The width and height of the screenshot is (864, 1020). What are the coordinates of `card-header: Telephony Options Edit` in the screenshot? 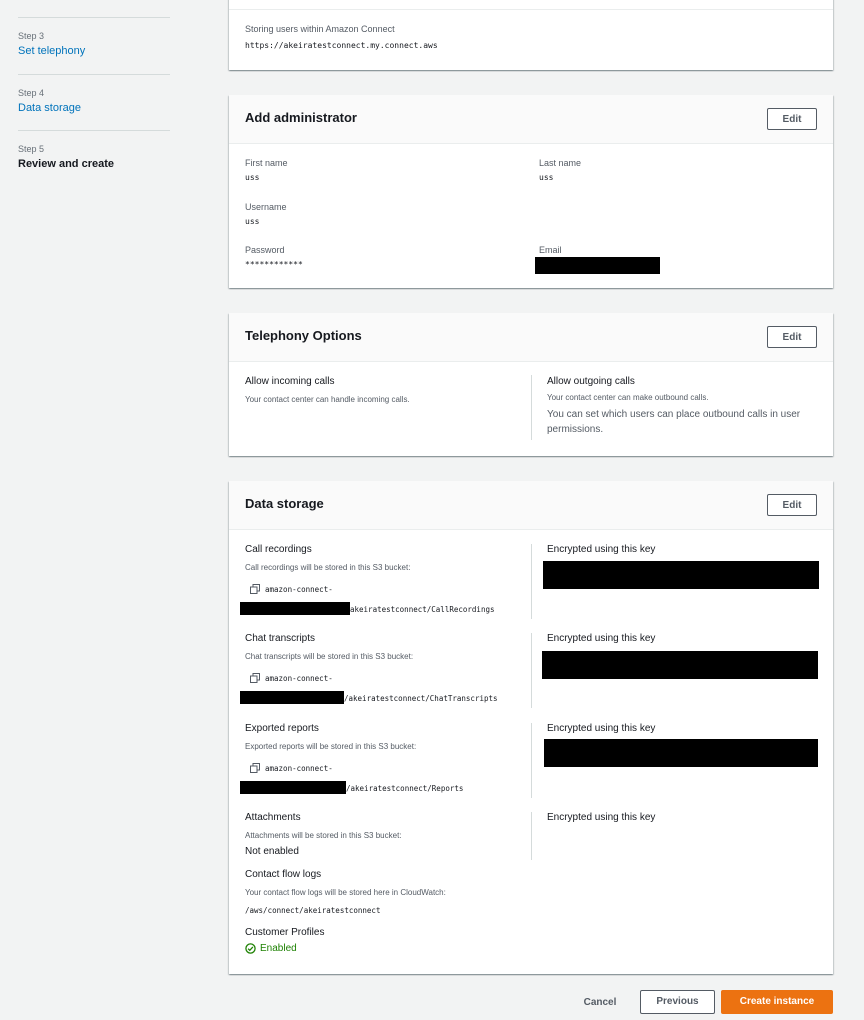 It's located at (531, 337).